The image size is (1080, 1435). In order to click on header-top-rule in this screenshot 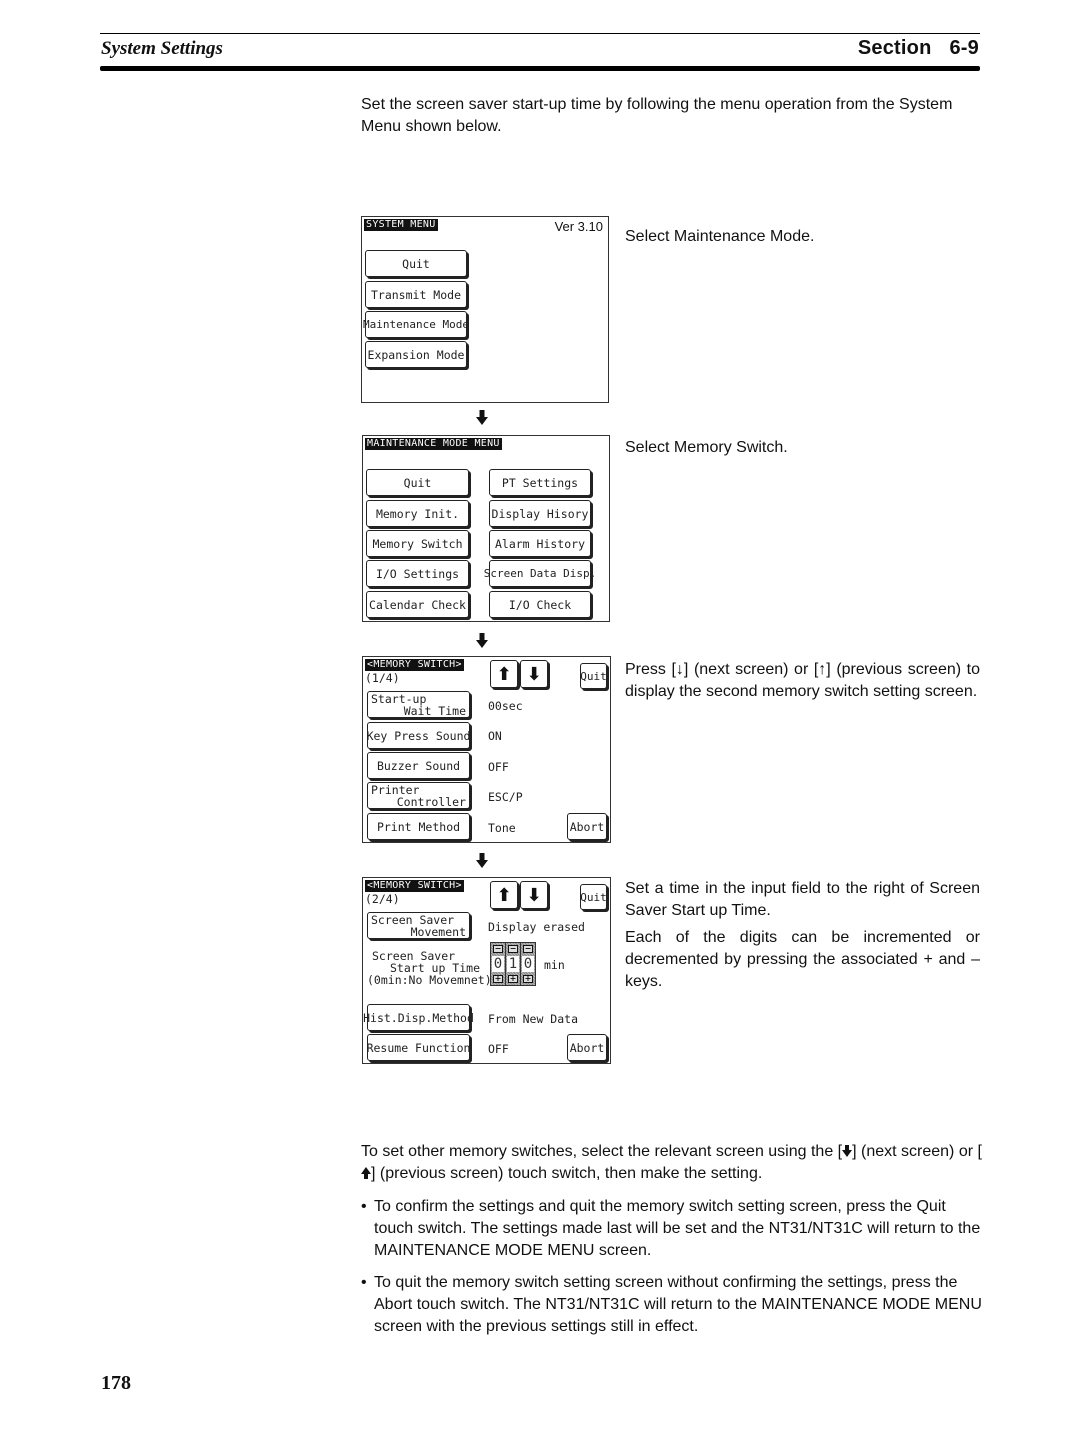, I will do `click(540, 33)`.